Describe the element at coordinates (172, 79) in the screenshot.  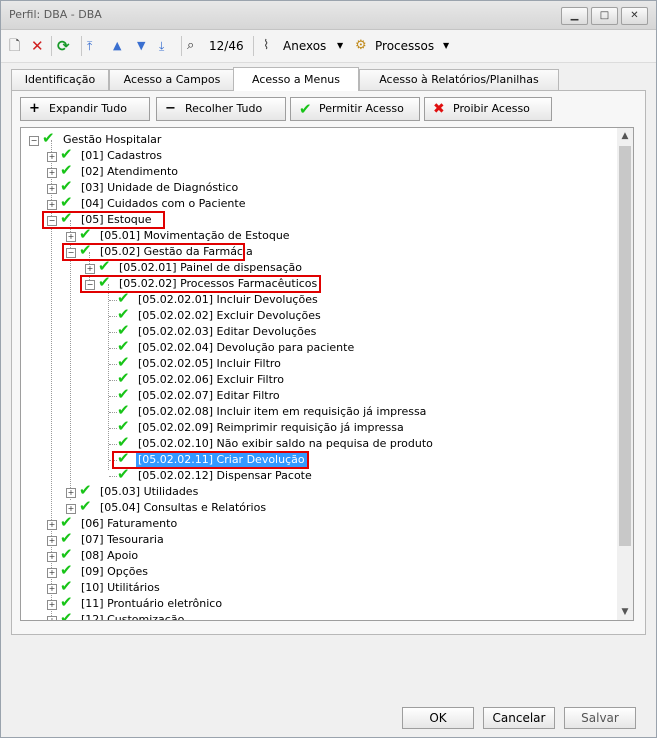
I see `tab-acesso-campos: Acesso a Campos` at that location.